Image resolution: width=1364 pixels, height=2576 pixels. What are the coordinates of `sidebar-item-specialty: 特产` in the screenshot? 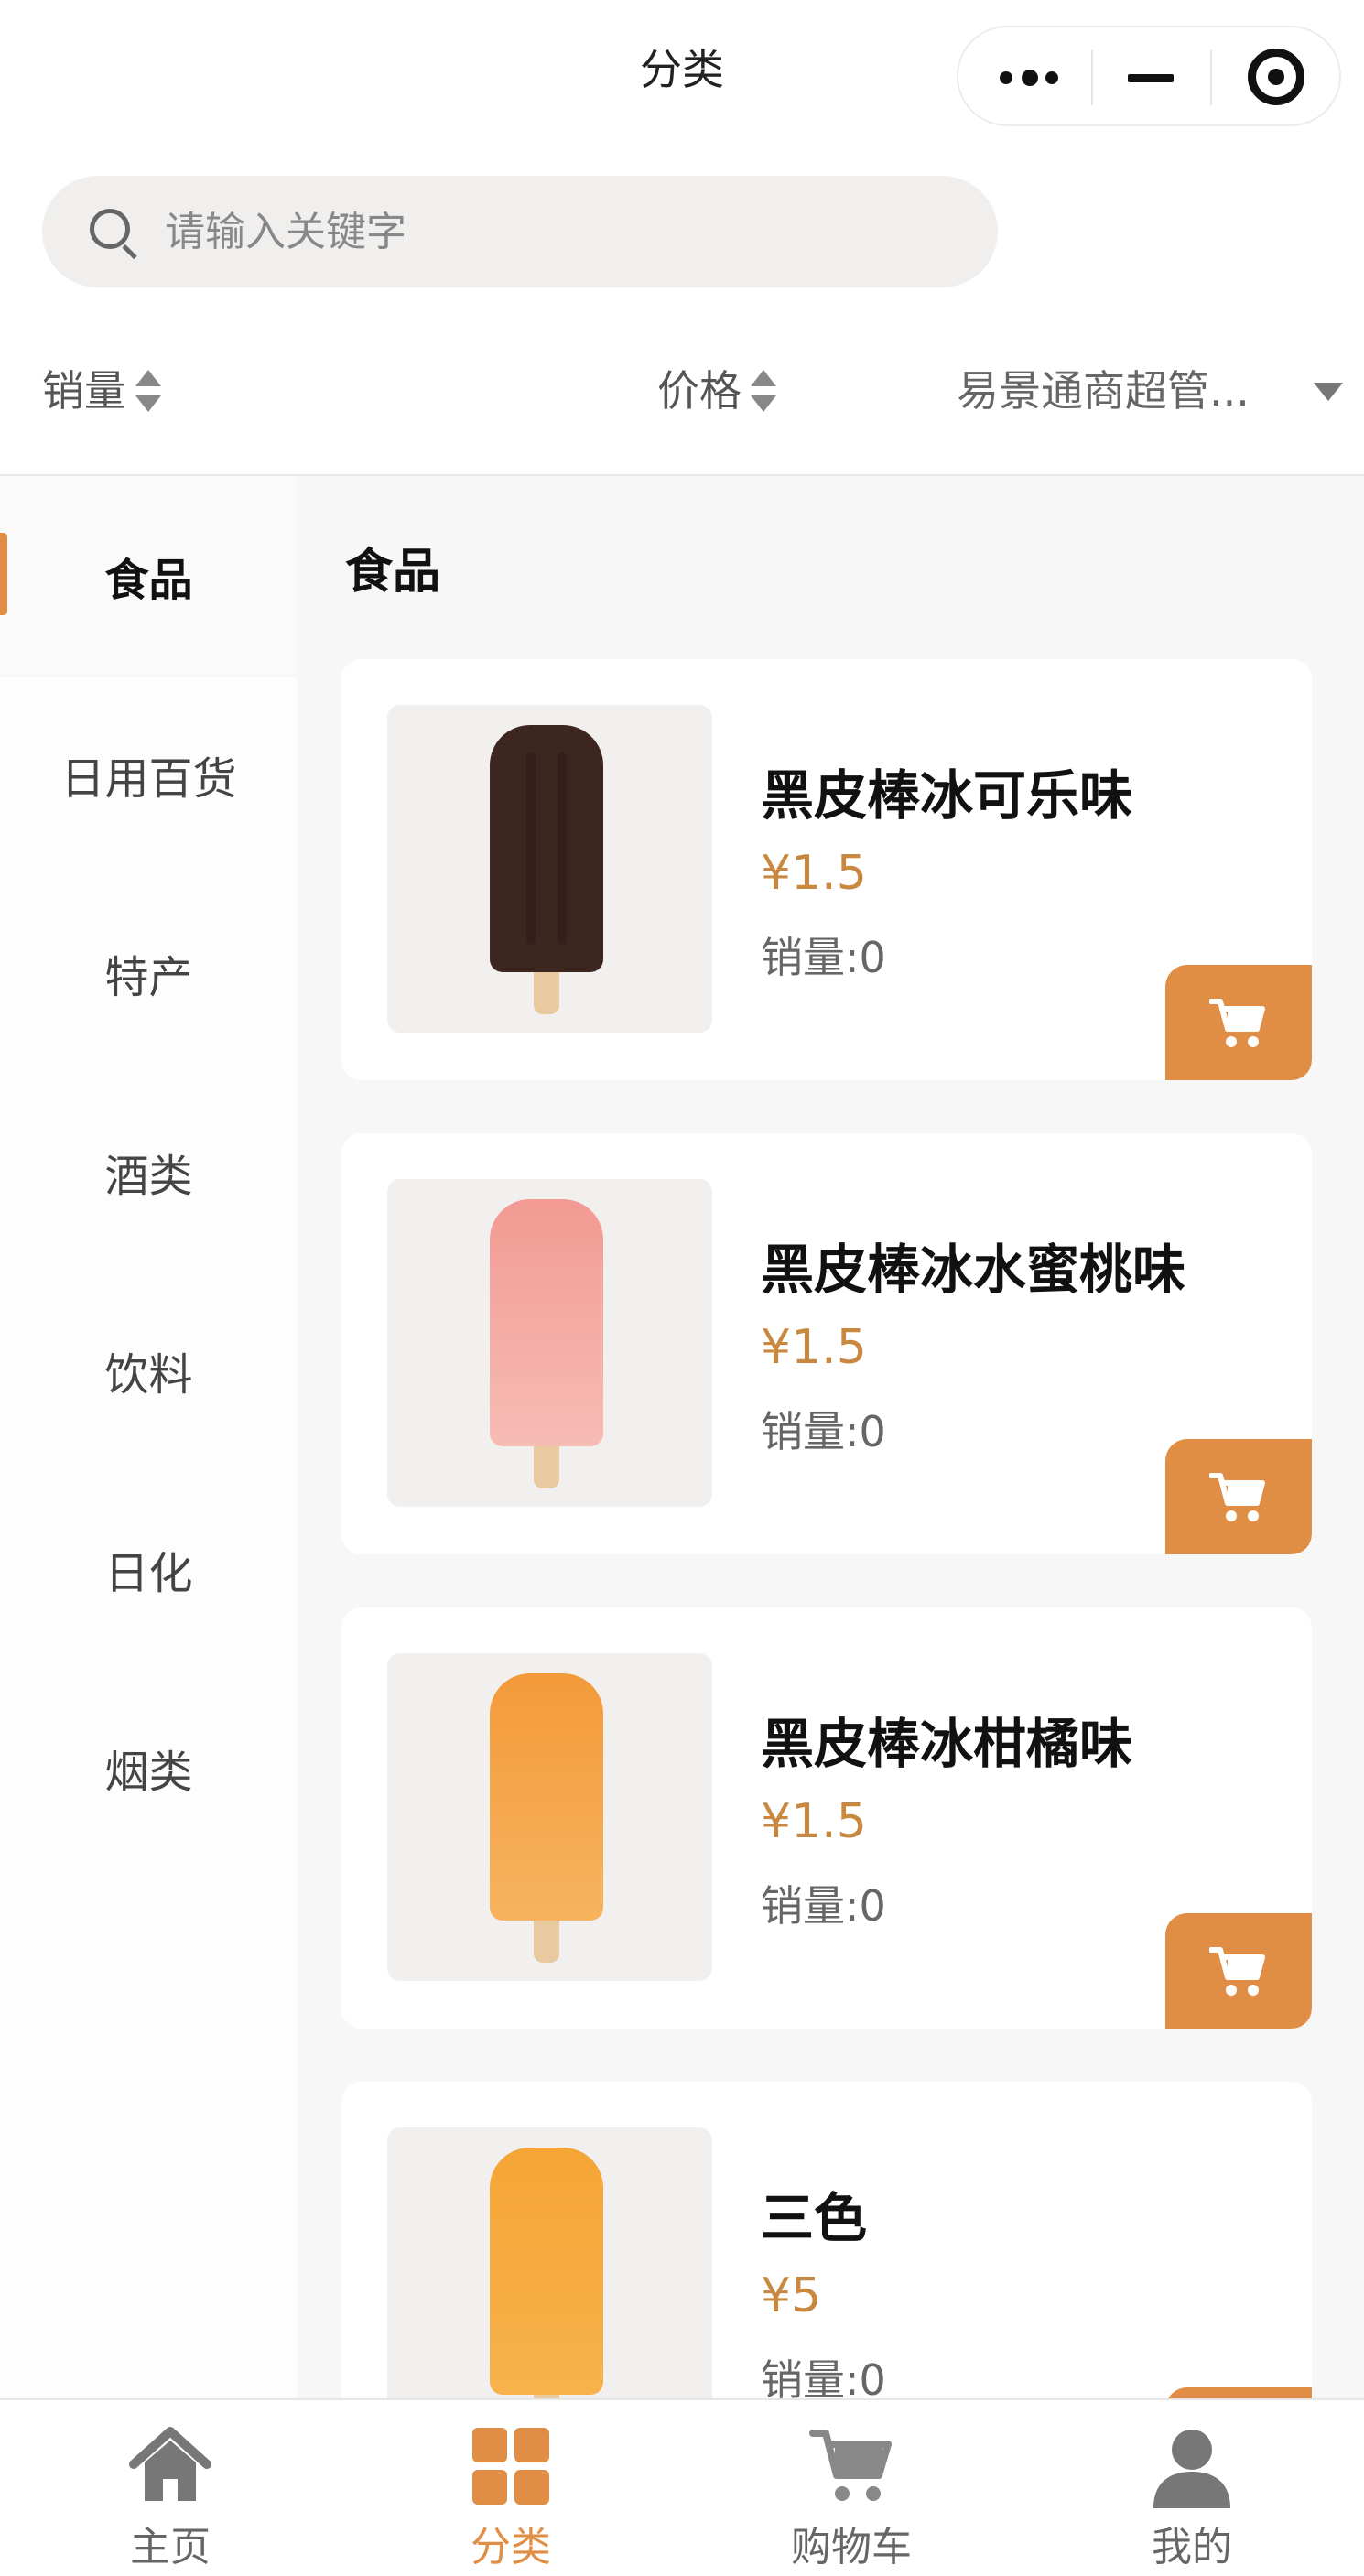 It's located at (149, 972).